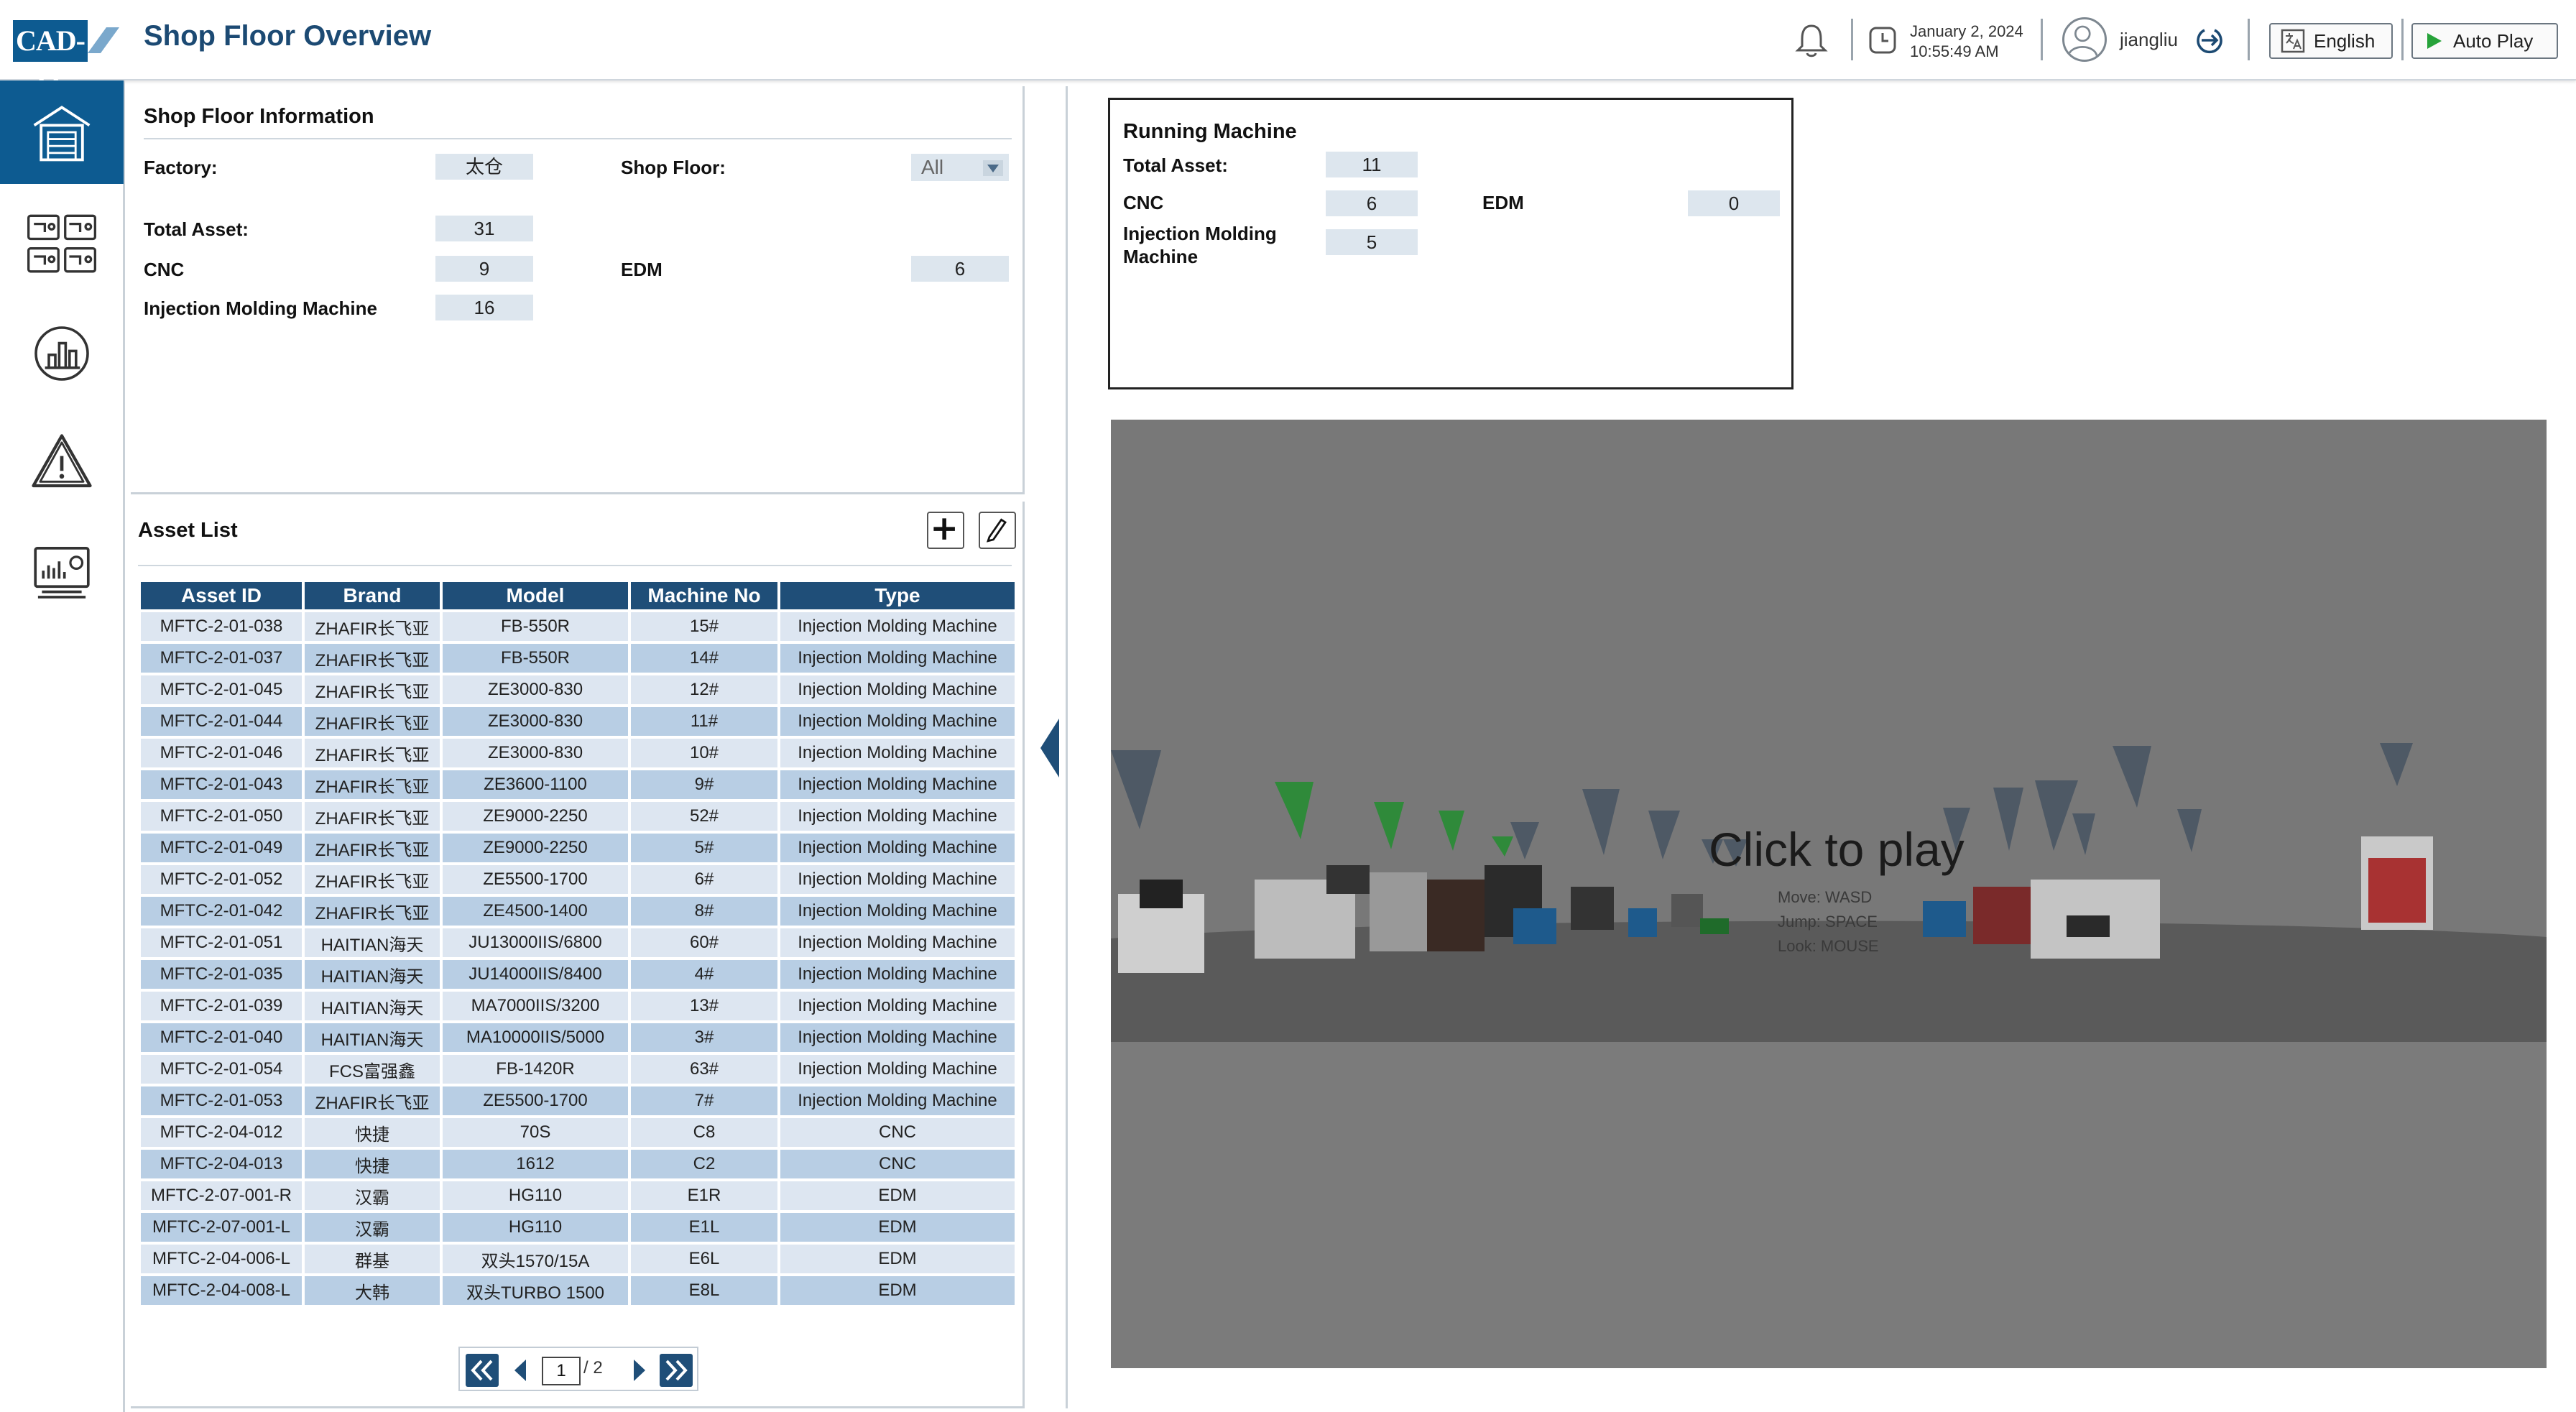  Describe the element at coordinates (1050, 748) in the screenshot. I see `collapse-arrow-icon` at that location.